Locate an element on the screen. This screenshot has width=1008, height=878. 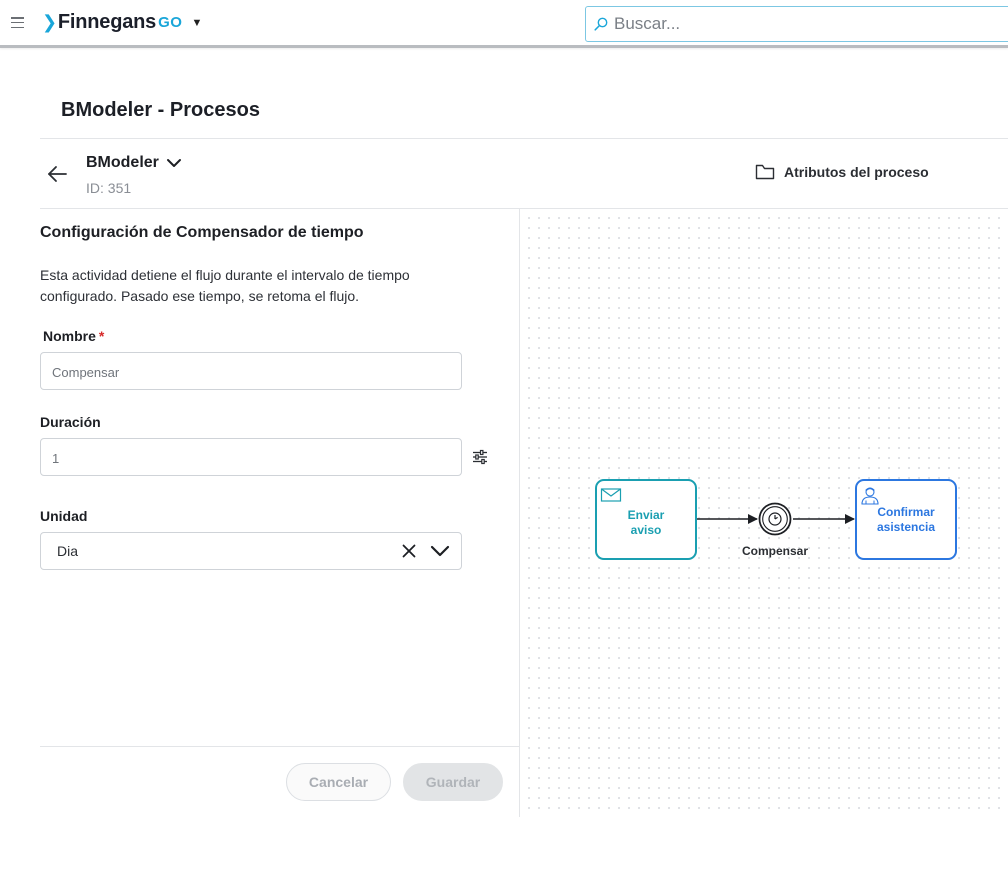
task-label-line: Confirmar is located at coordinates (906, 512).